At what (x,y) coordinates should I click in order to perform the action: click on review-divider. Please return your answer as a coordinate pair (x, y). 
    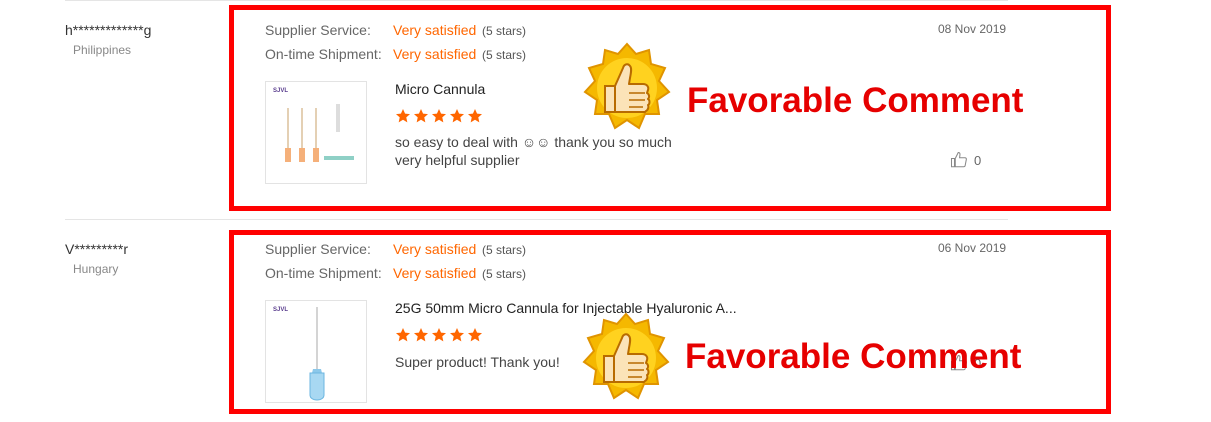
    Looking at the image, I should click on (536, 219).